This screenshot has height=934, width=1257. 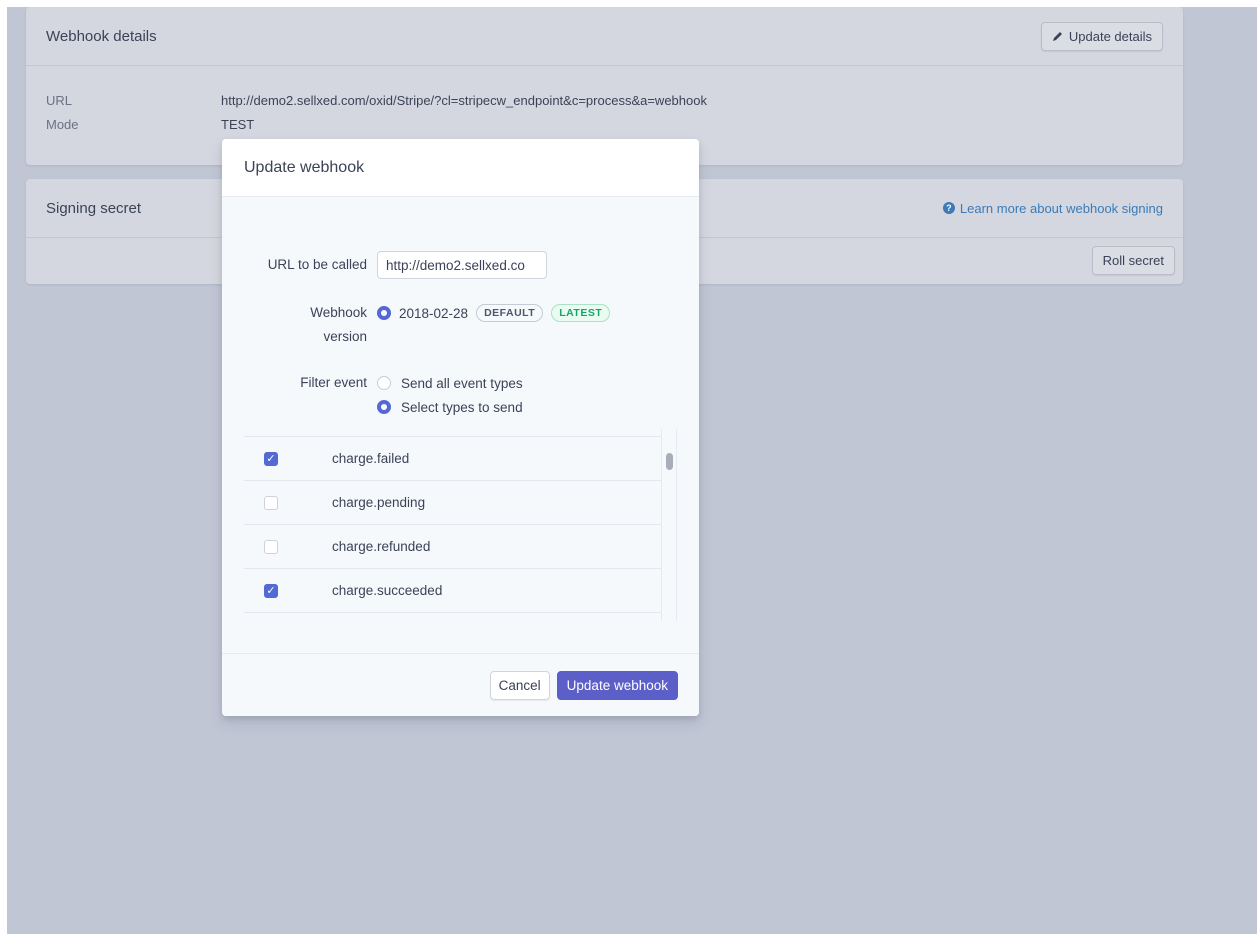 What do you see at coordinates (581, 313) in the screenshot?
I see `latest-badge: LATEST` at bounding box center [581, 313].